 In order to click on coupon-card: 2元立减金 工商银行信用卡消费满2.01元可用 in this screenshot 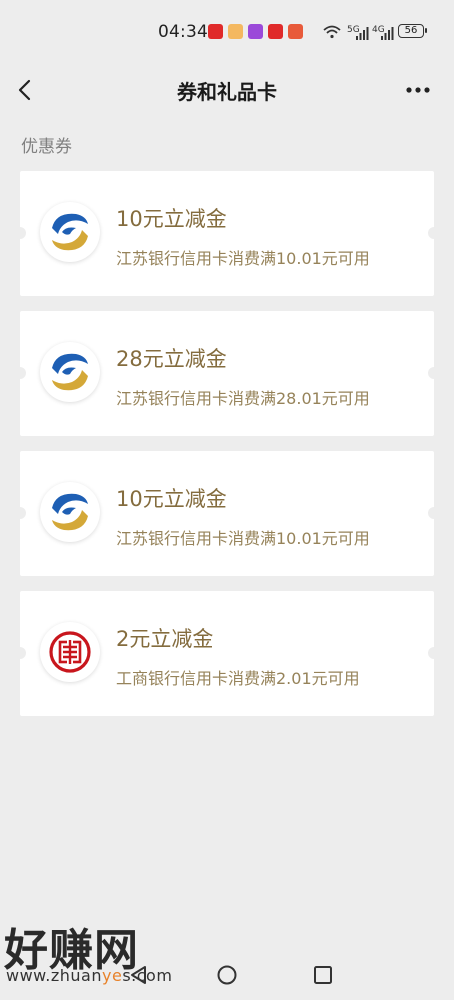, I will do `click(227, 653)`.